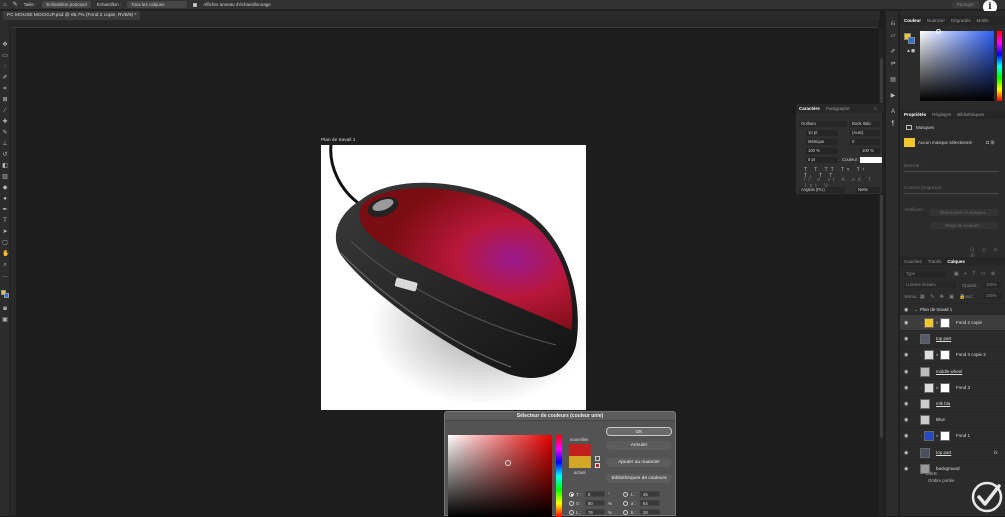 This screenshot has height=517, width=1005. Describe the element at coordinates (5, 320) in the screenshot. I see `screen-mode-icon: ▣` at that location.